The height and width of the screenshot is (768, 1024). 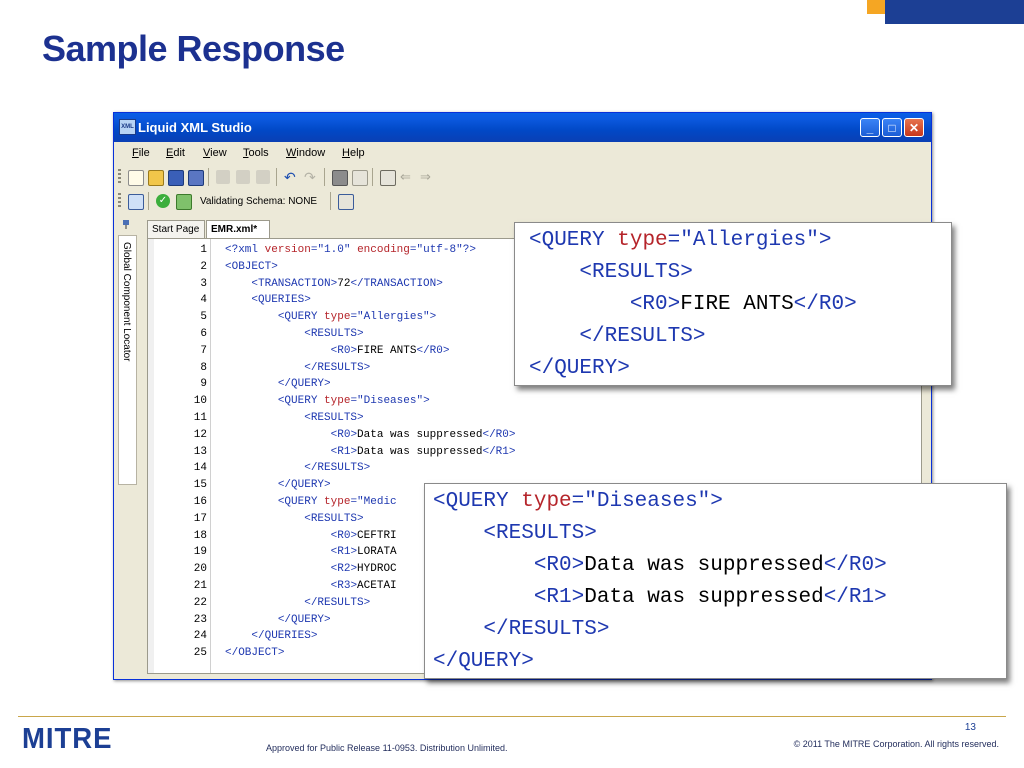 What do you see at coordinates (970, 727) in the screenshot?
I see `page-number: 13` at bounding box center [970, 727].